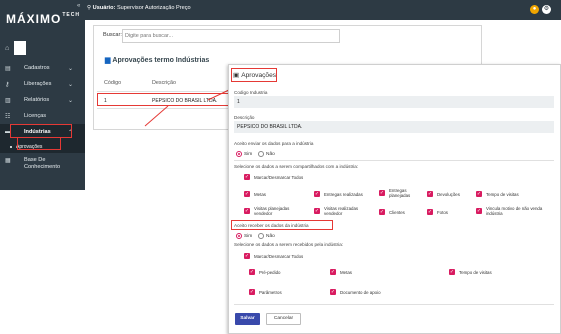 The height and width of the screenshot is (334, 561). What do you see at coordinates (274, 143) in the screenshot?
I see `send-consent-label: Aceito enviar os dados para a indústria` at bounding box center [274, 143].